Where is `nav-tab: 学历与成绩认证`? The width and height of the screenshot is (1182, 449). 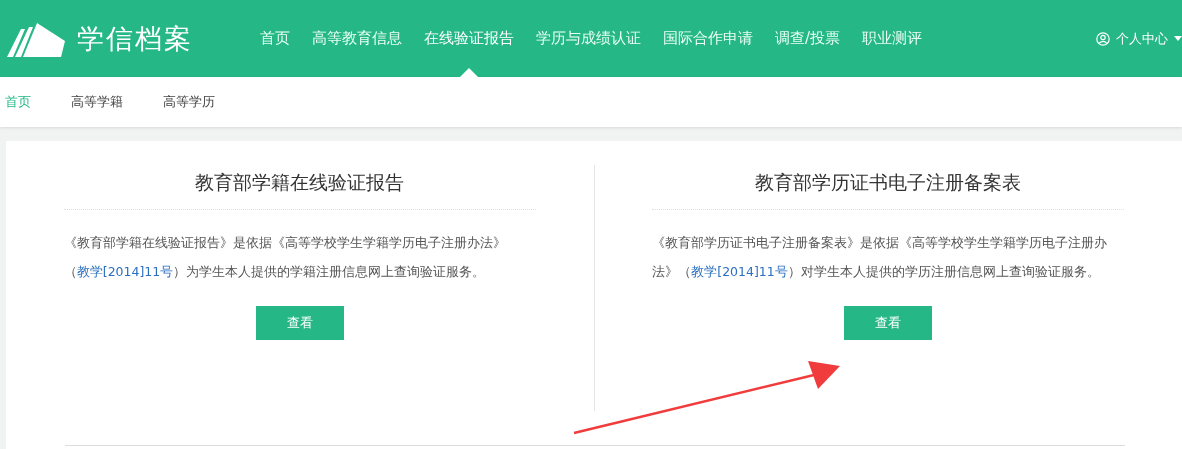 nav-tab: 学历与成绩认证 is located at coordinates (588, 38).